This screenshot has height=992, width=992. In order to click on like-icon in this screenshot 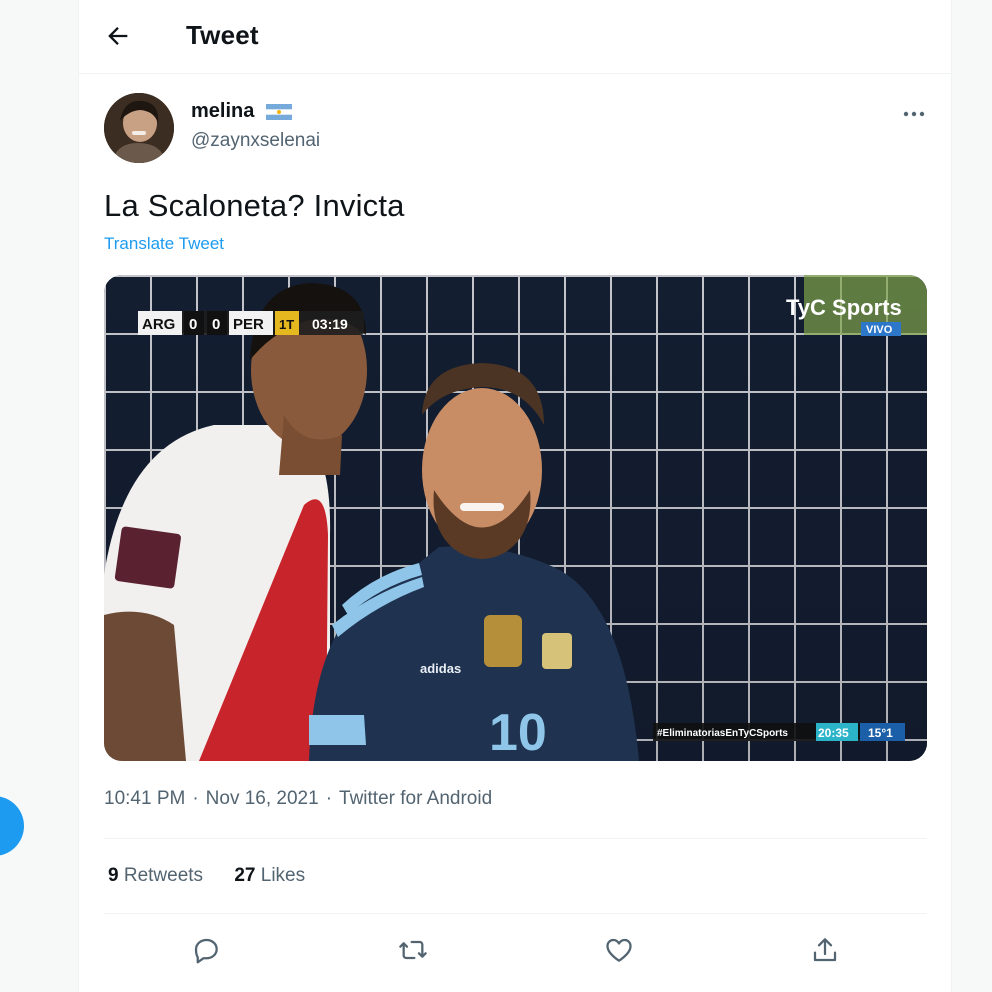, I will do `click(619, 950)`.